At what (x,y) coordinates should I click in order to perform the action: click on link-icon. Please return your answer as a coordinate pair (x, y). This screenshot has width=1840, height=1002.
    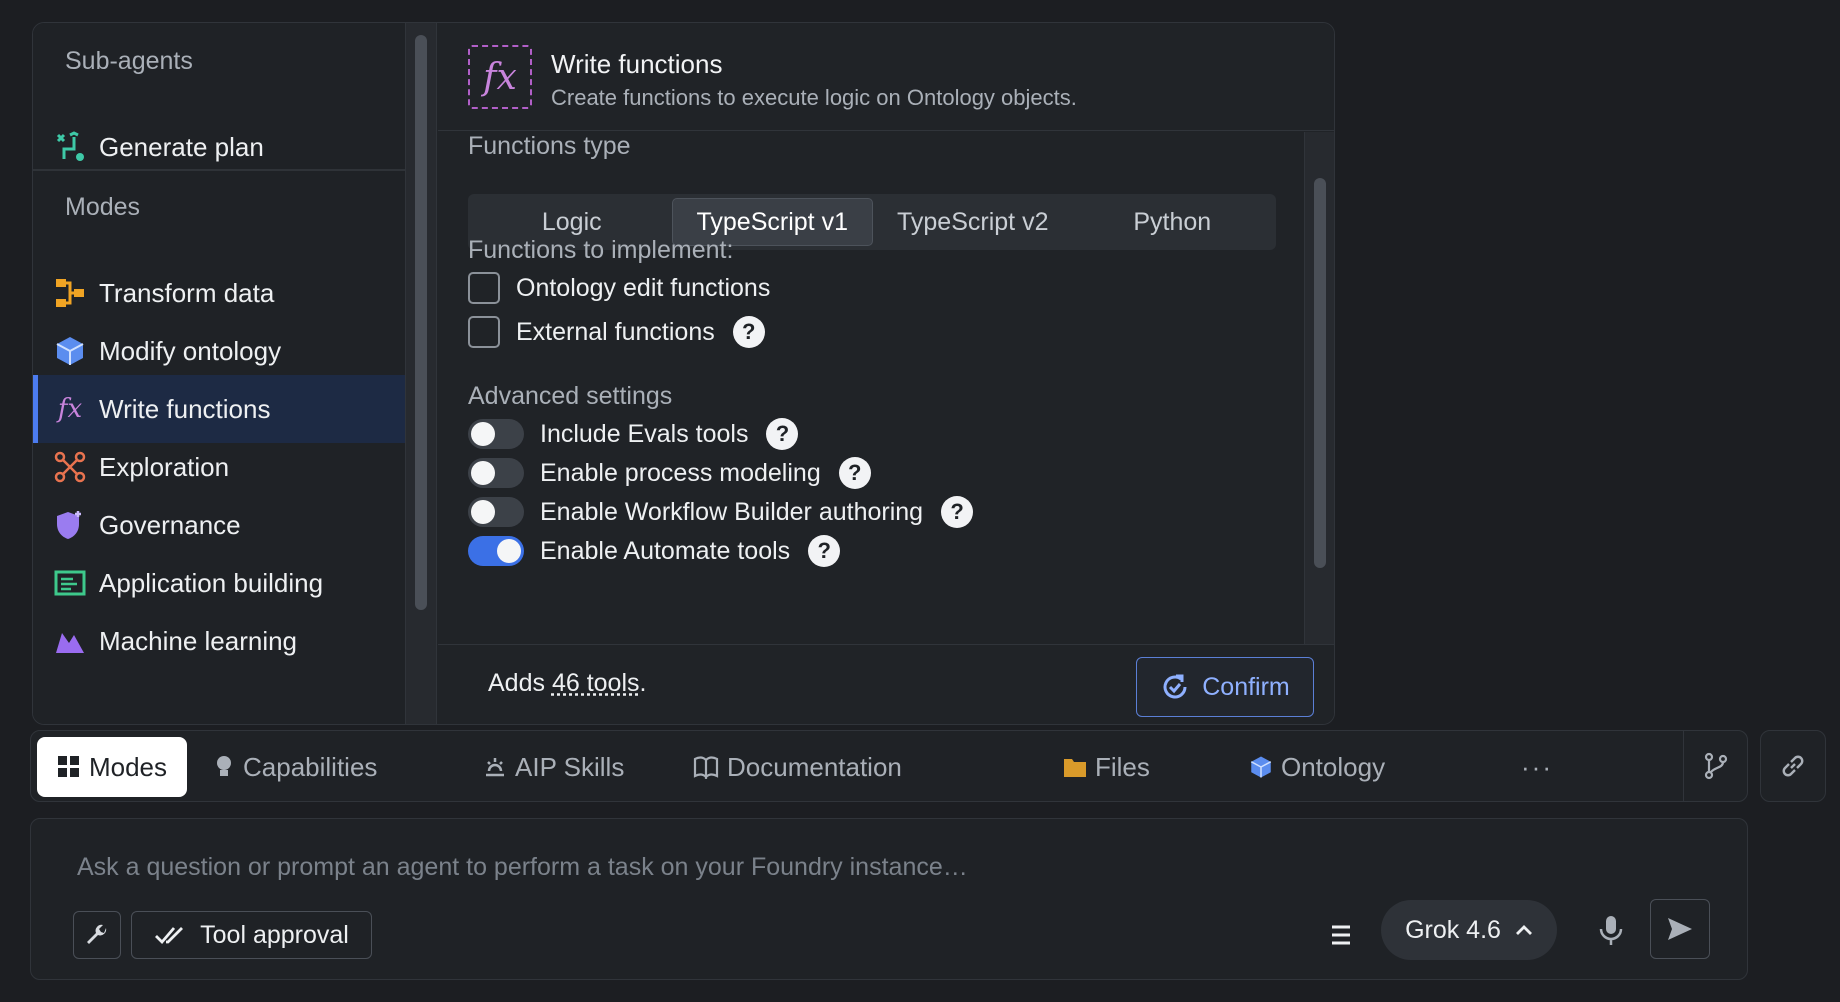
    Looking at the image, I should click on (1793, 766).